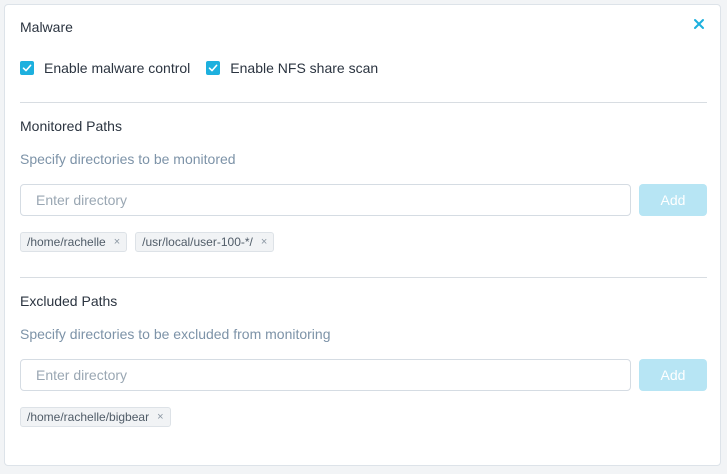  I want to click on monitored-add-button: Add, so click(673, 200).